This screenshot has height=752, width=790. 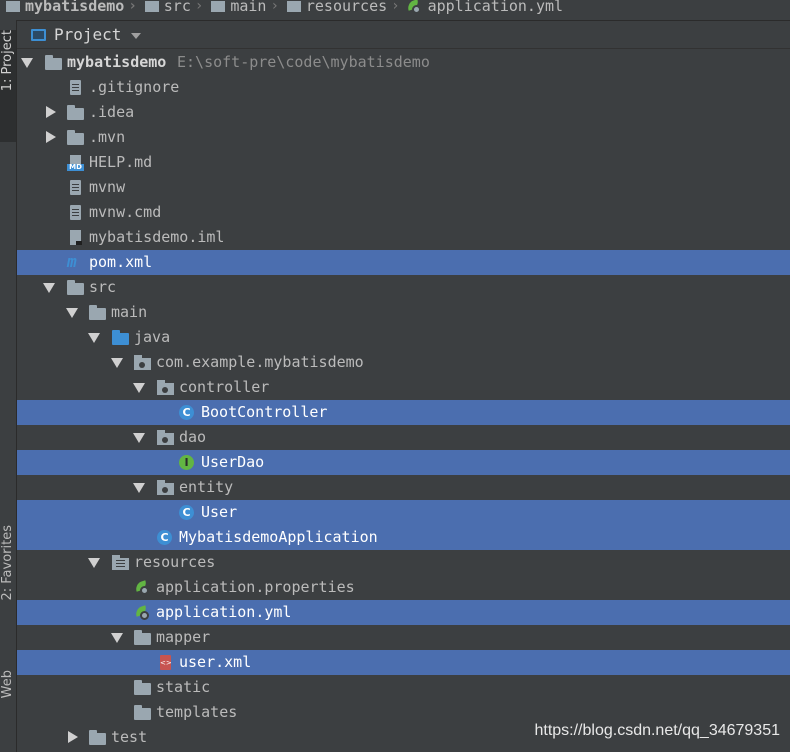 What do you see at coordinates (403, 162) in the screenshot?
I see `tree-row-help-md: MD HELP.md` at bounding box center [403, 162].